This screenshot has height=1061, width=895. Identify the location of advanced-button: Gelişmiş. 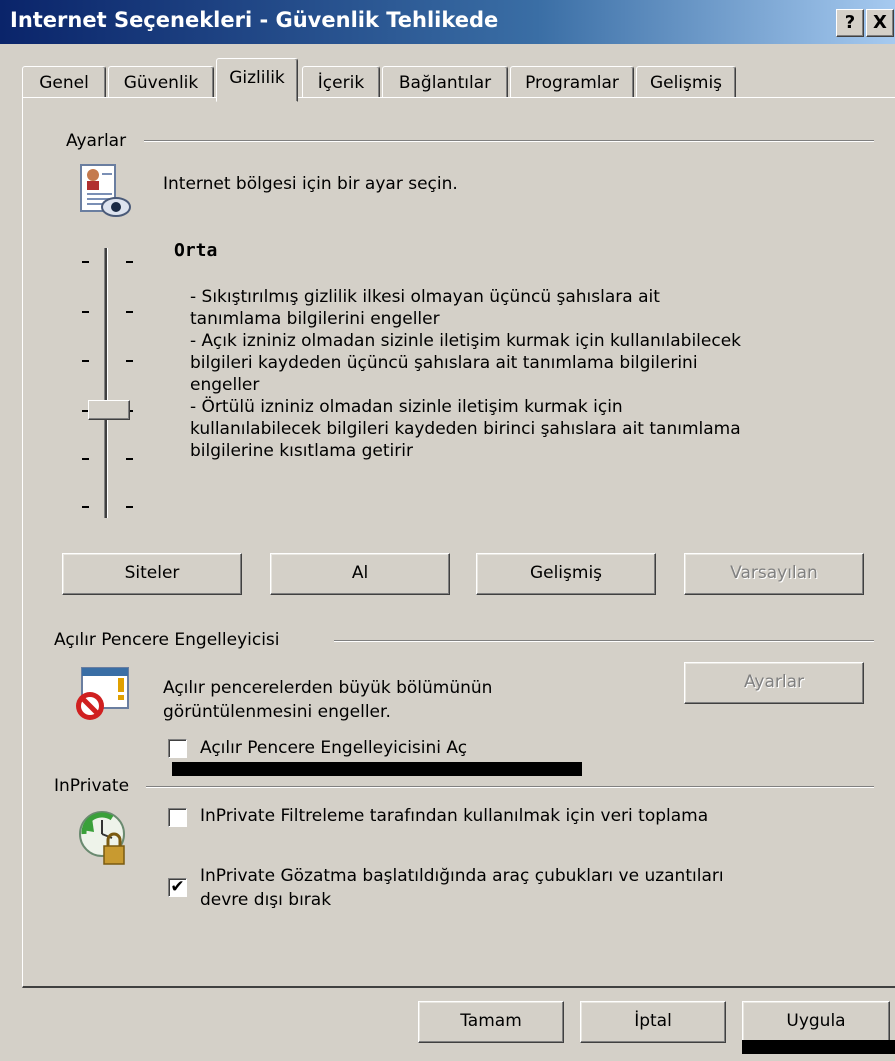
(566, 574).